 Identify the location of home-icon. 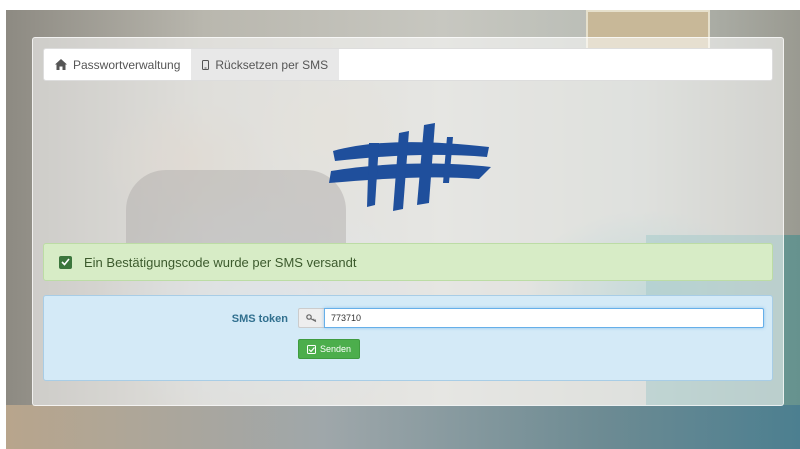
(61, 64).